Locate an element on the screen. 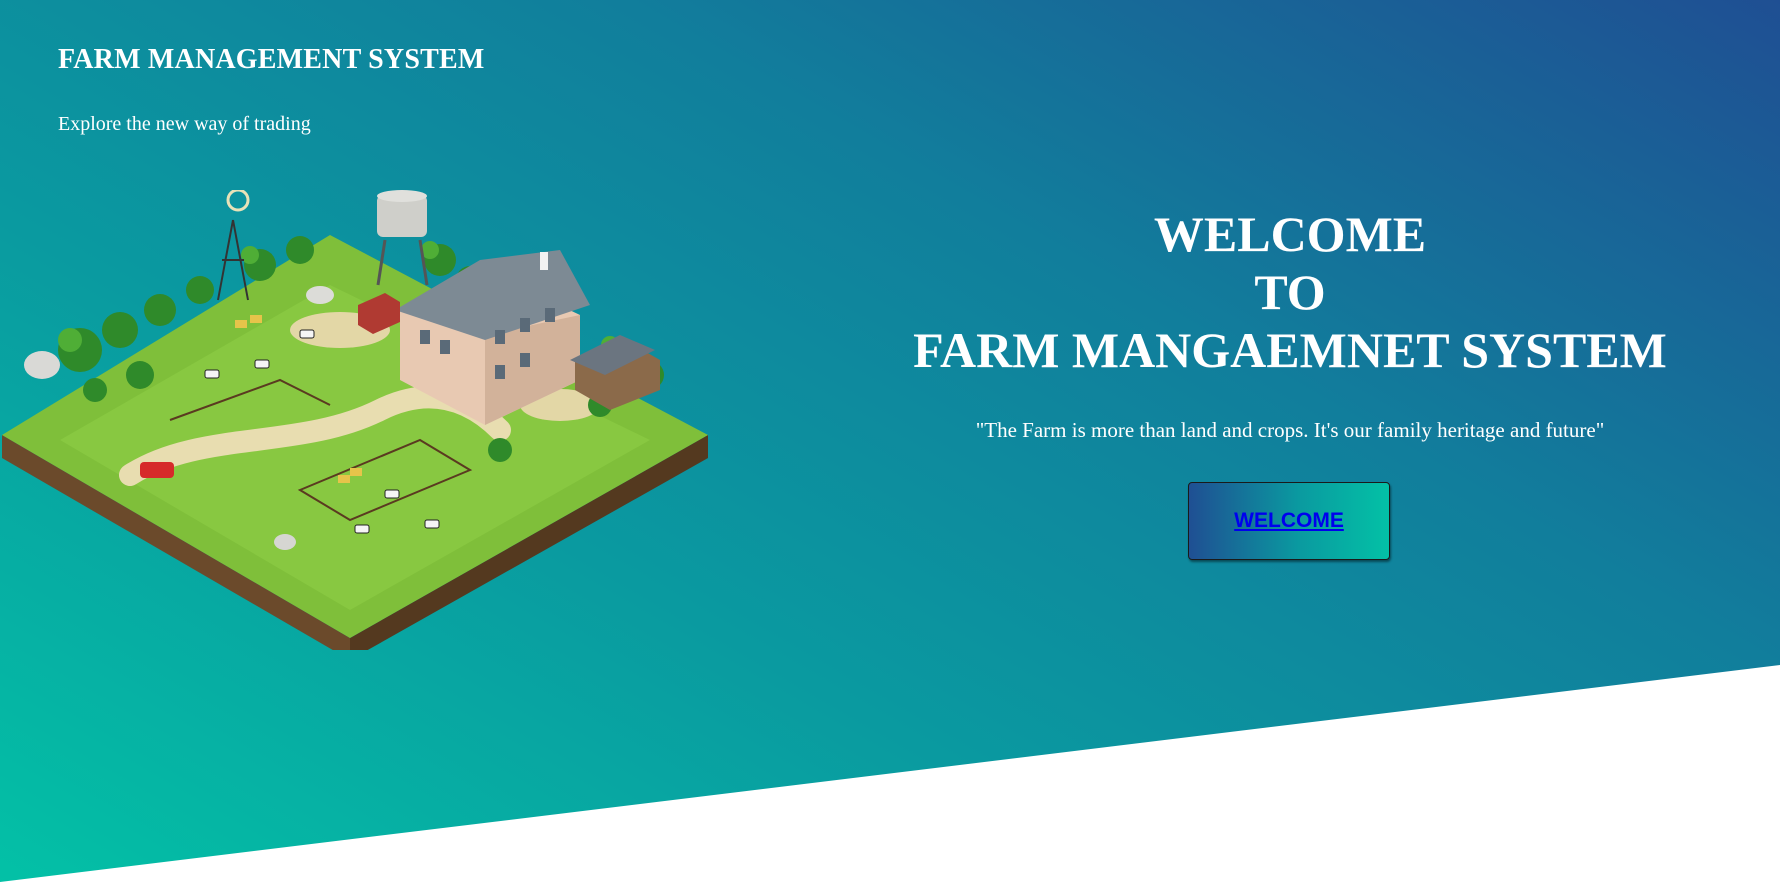 This screenshot has width=1780, height=885. welcome-link: WELCOME is located at coordinates (1289, 521).